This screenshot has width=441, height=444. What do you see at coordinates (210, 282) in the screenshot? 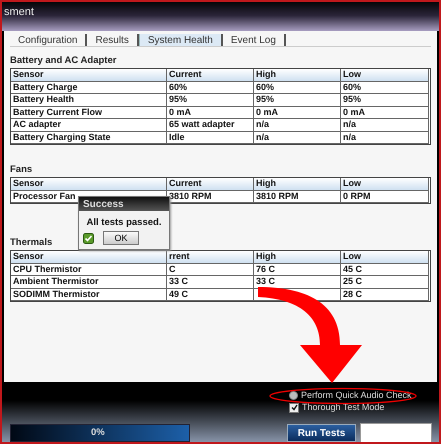
I see `table-cell: 33 C` at bounding box center [210, 282].